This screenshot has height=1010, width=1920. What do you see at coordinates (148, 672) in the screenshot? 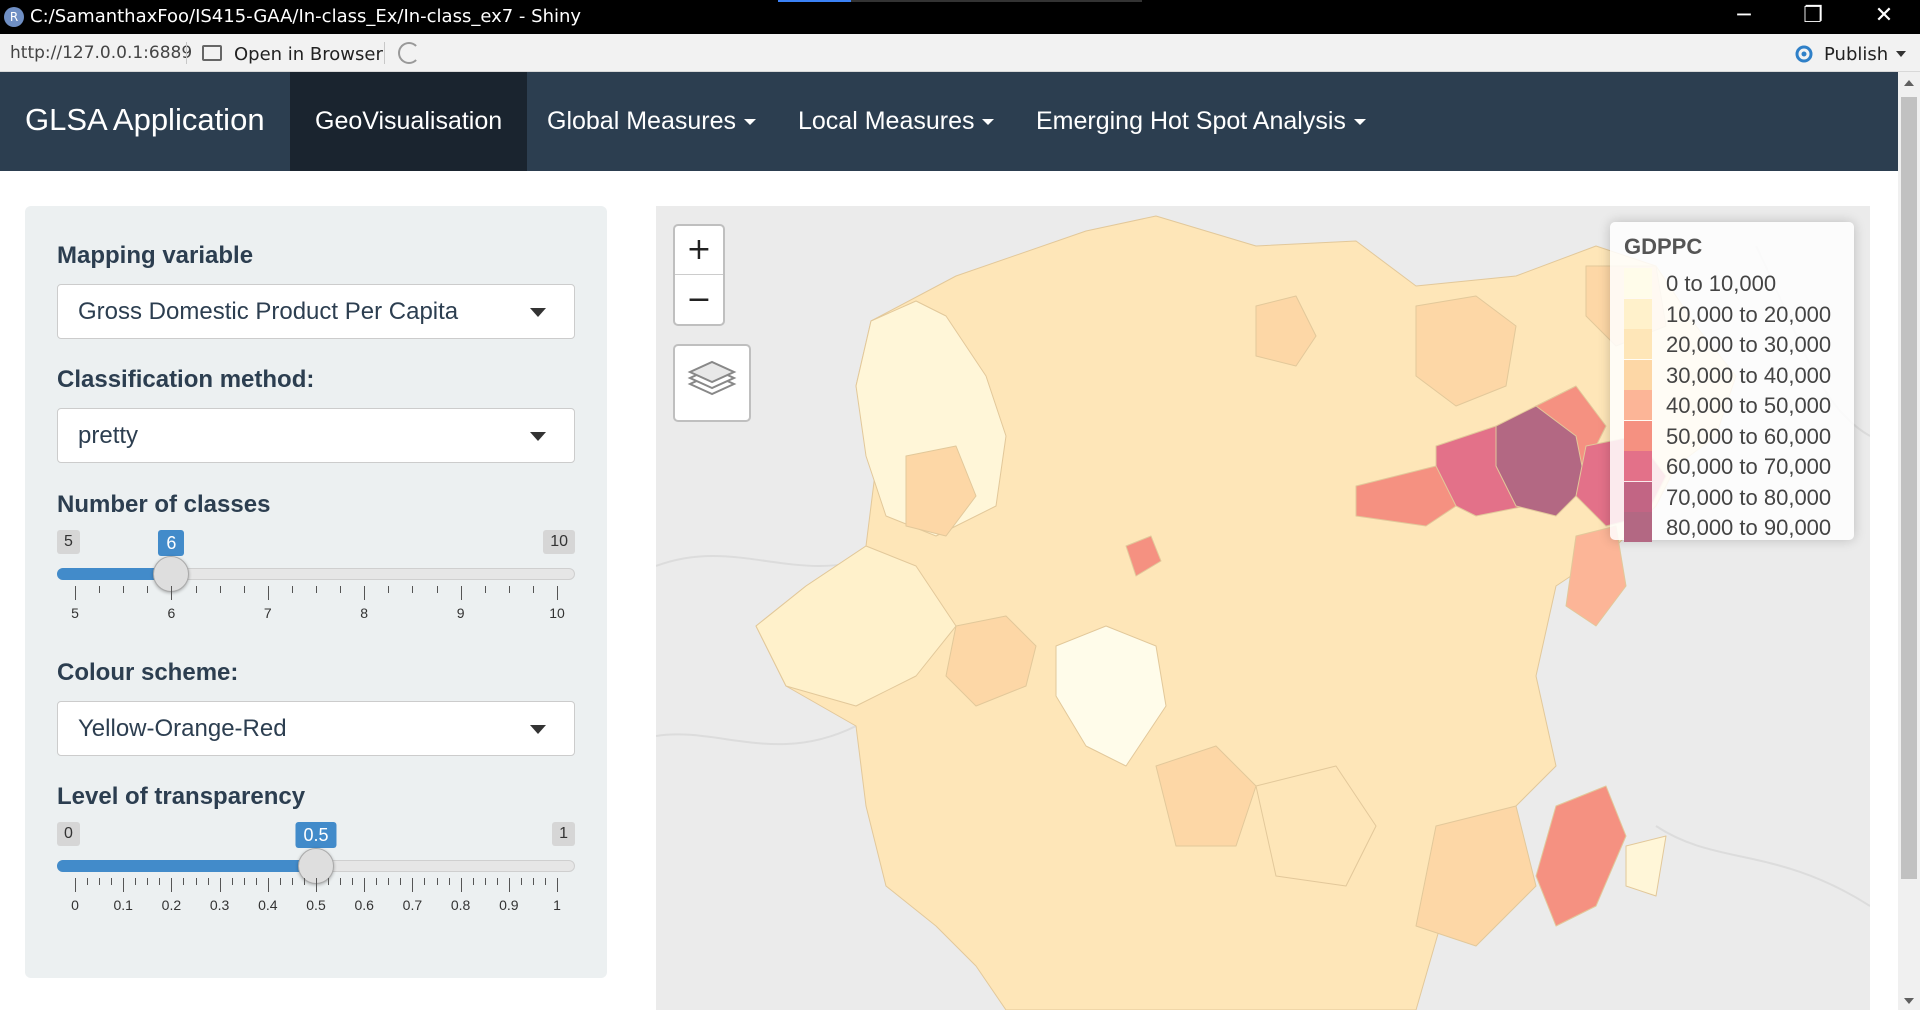
I see `colour-scheme-label: Colour scheme:` at bounding box center [148, 672].